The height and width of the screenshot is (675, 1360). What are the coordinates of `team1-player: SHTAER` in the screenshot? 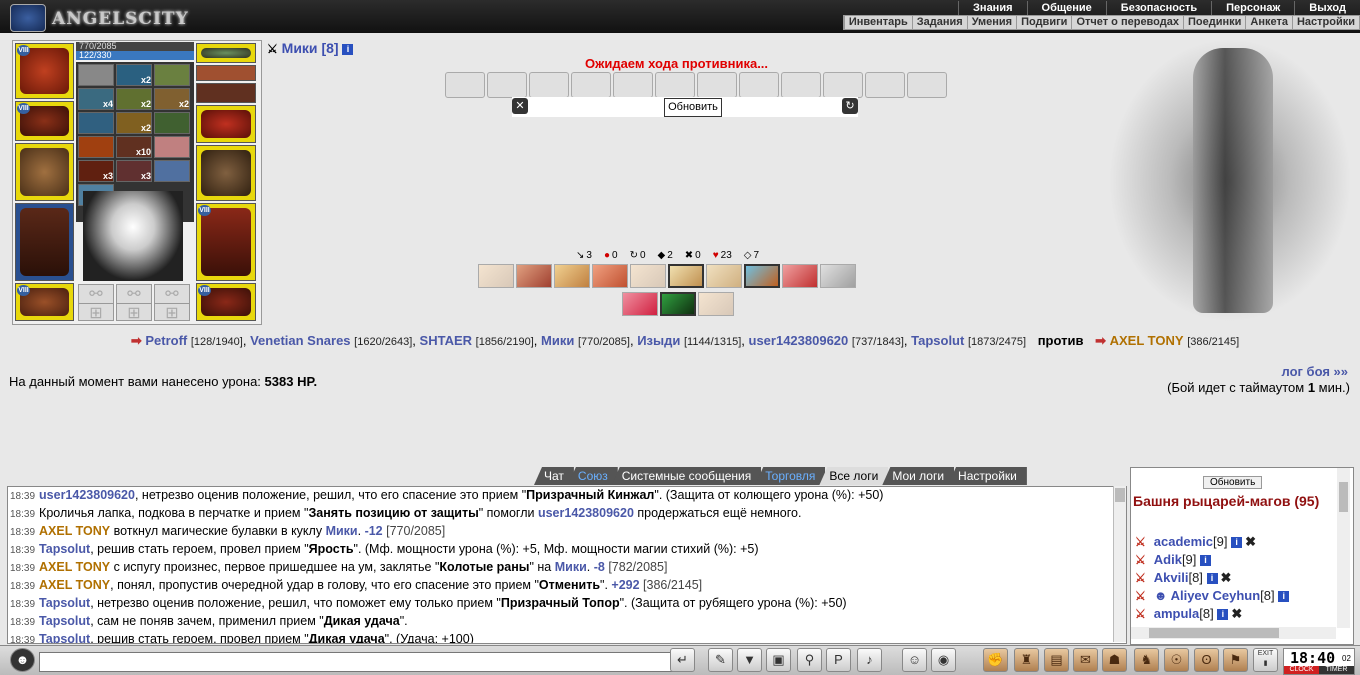 It's located at (446, 340).